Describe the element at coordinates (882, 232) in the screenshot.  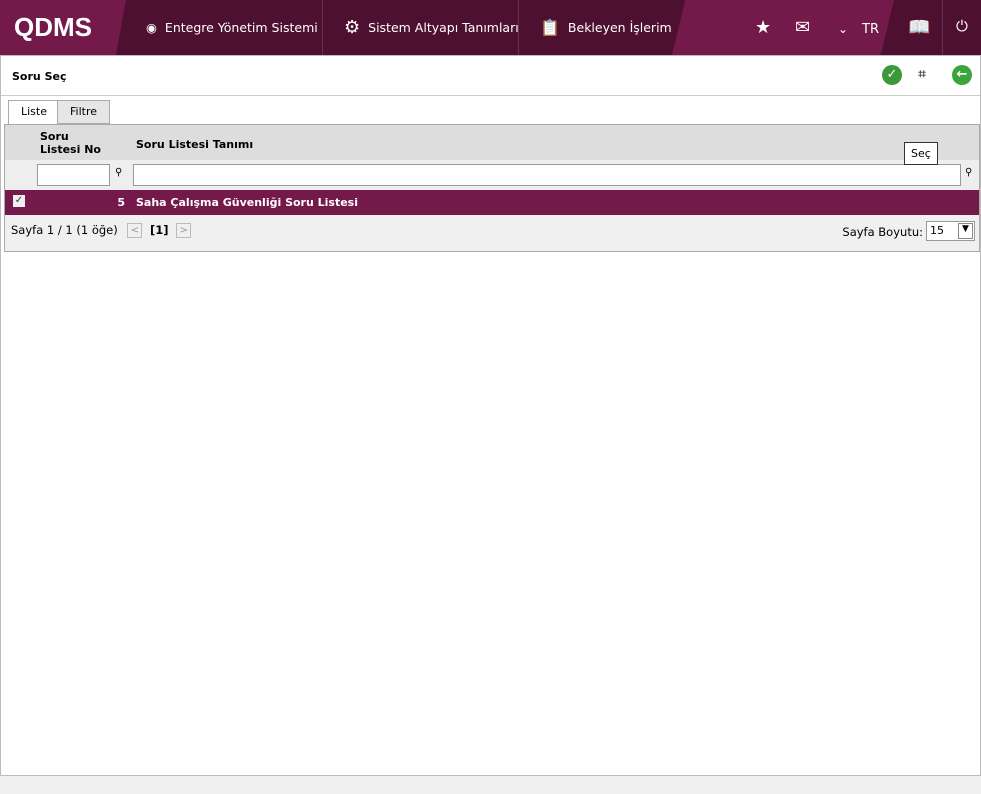
I see `page-size-label: Sayfa Boyutu:` at that location.